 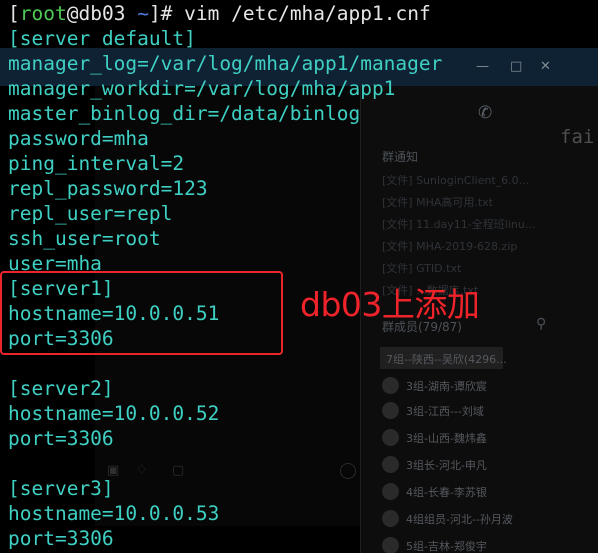 I want to click on prompt-user: root, so click(x=43, y=13).